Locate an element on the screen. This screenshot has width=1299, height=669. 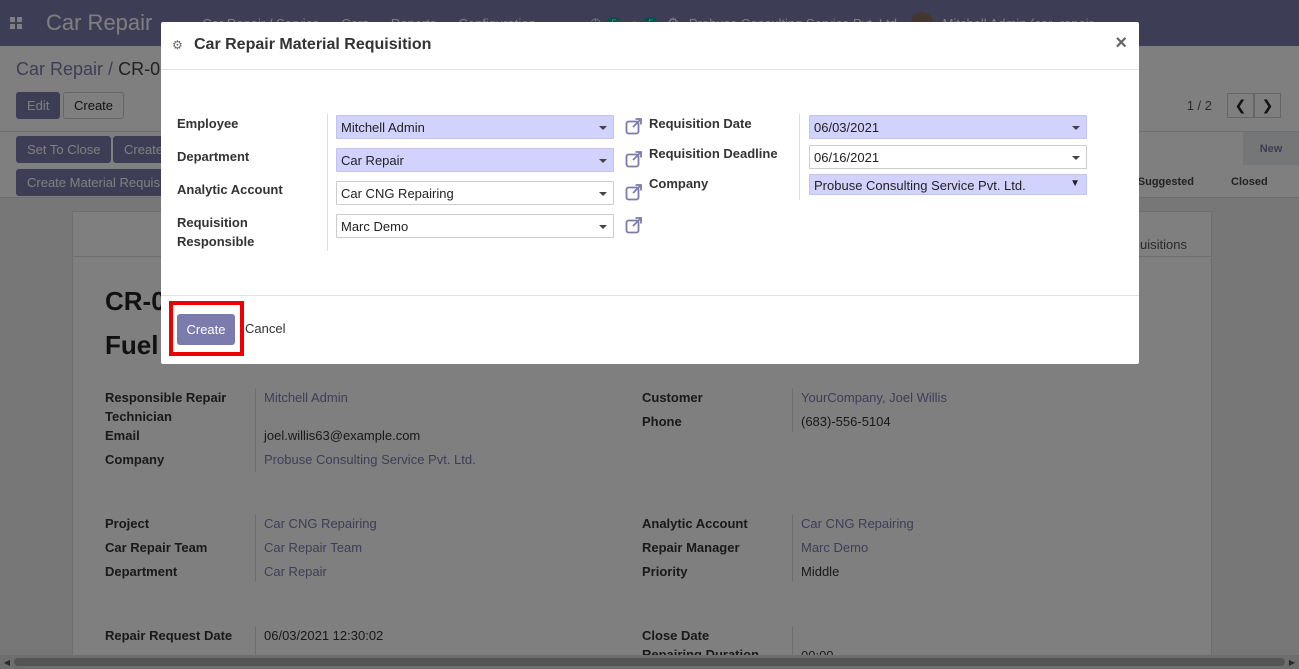
requisition-date-value: 06/03/2021 is located at coordinates (847, 127).